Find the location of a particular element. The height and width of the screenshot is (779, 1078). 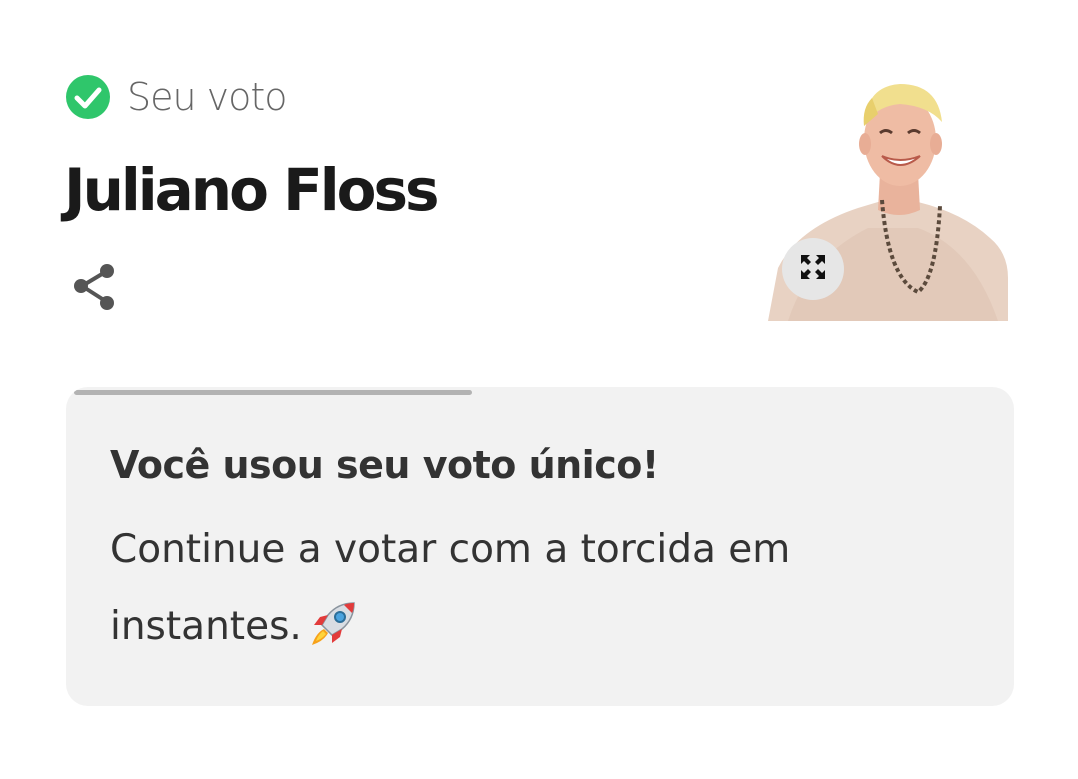

candidate-name: Juliano Floss is located at coordinates (251, 190).